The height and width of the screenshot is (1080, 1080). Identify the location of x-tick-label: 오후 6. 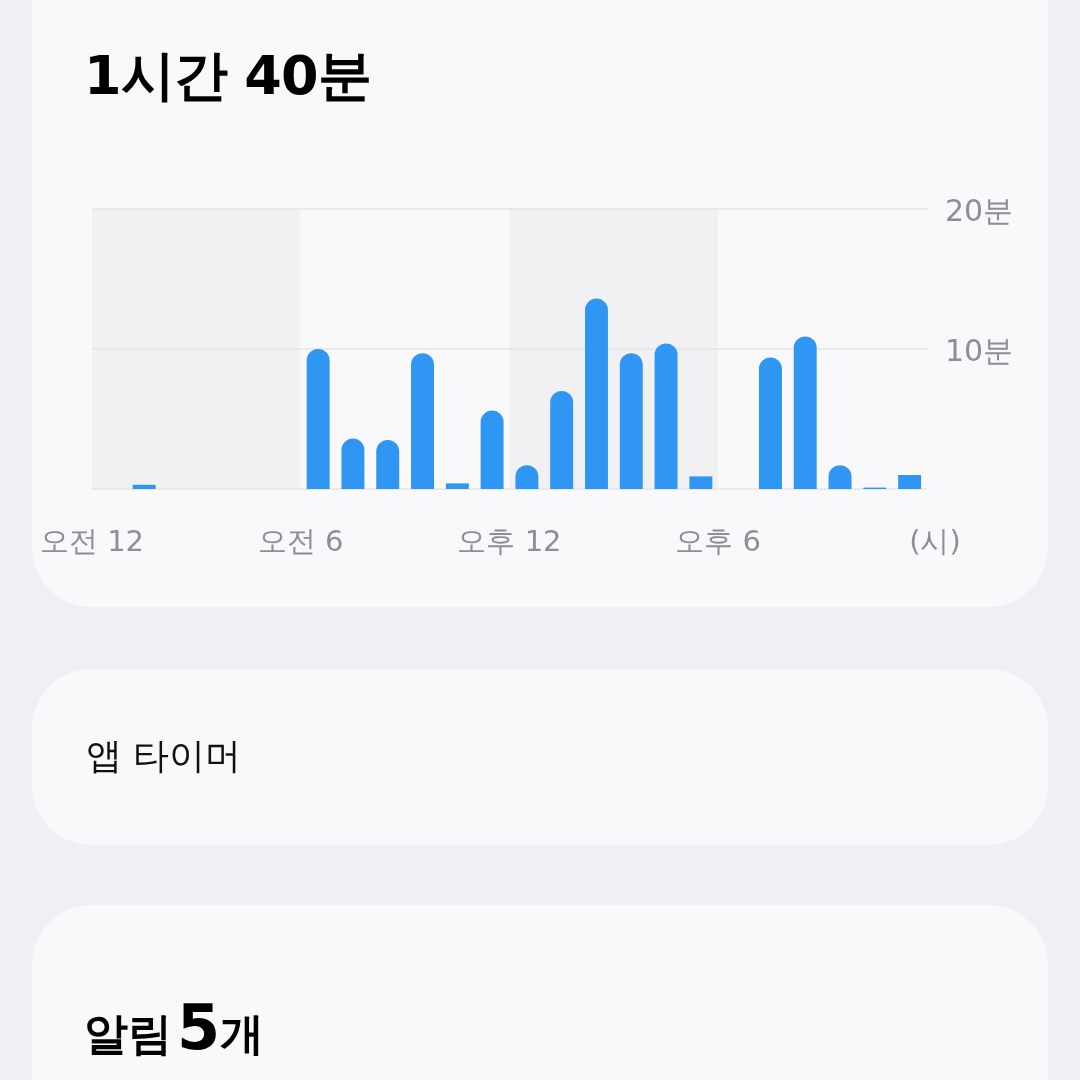
(718, 540).